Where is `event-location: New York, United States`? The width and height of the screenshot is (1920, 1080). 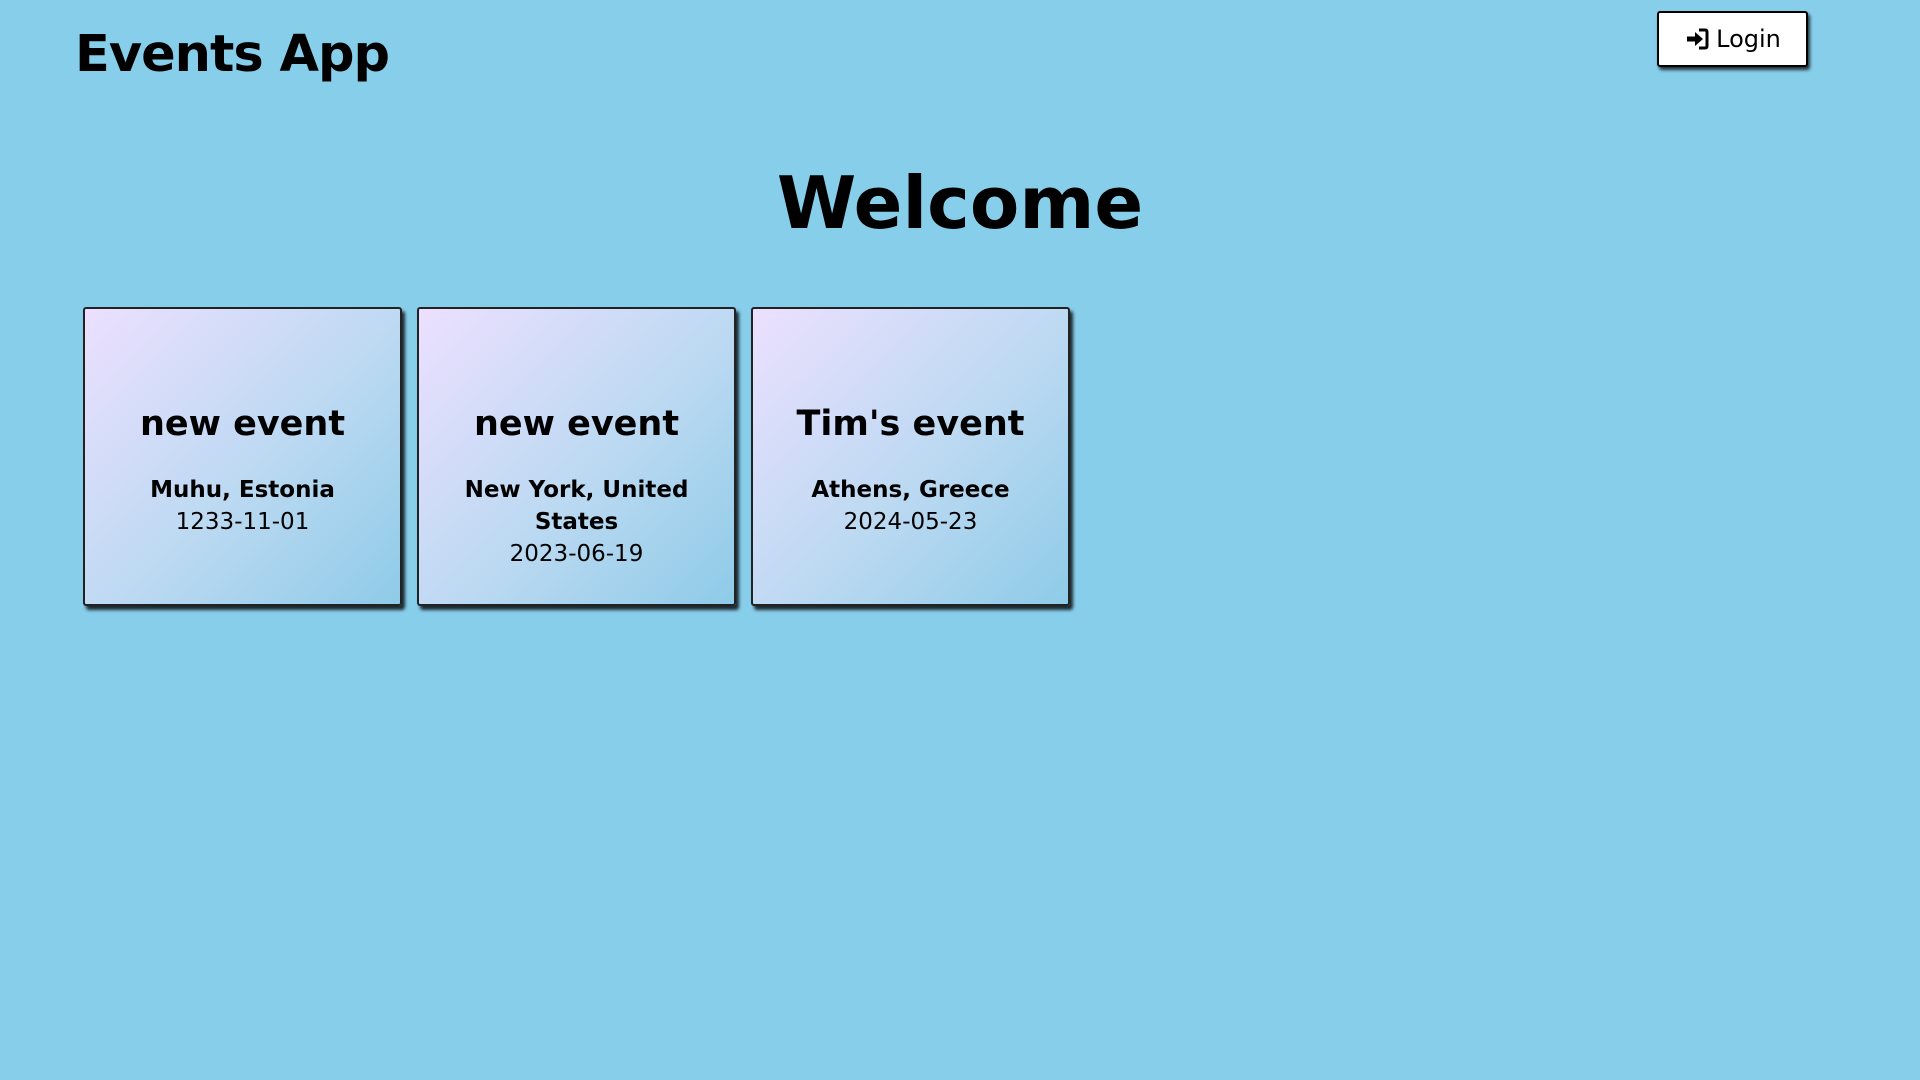 event-location: New York, United States is located at coordinates (576, 506).